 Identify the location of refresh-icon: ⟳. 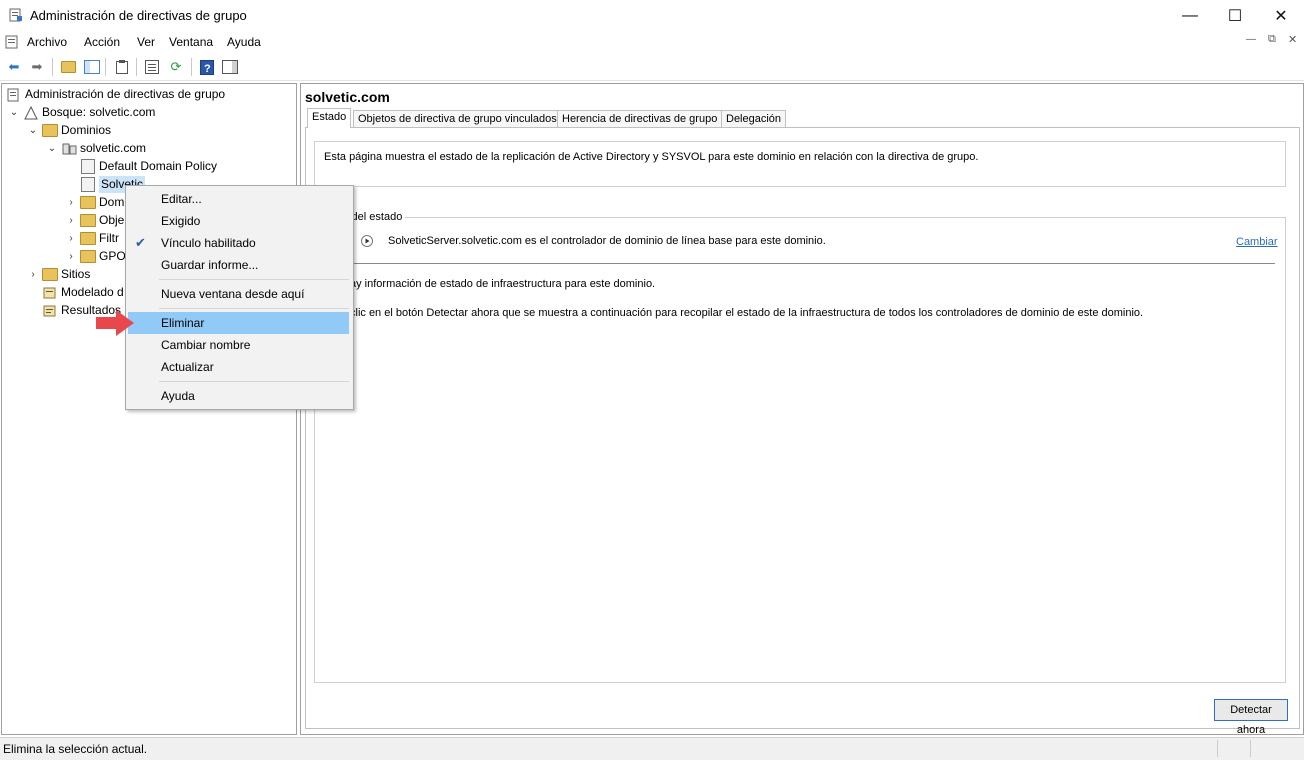
(176, 67).